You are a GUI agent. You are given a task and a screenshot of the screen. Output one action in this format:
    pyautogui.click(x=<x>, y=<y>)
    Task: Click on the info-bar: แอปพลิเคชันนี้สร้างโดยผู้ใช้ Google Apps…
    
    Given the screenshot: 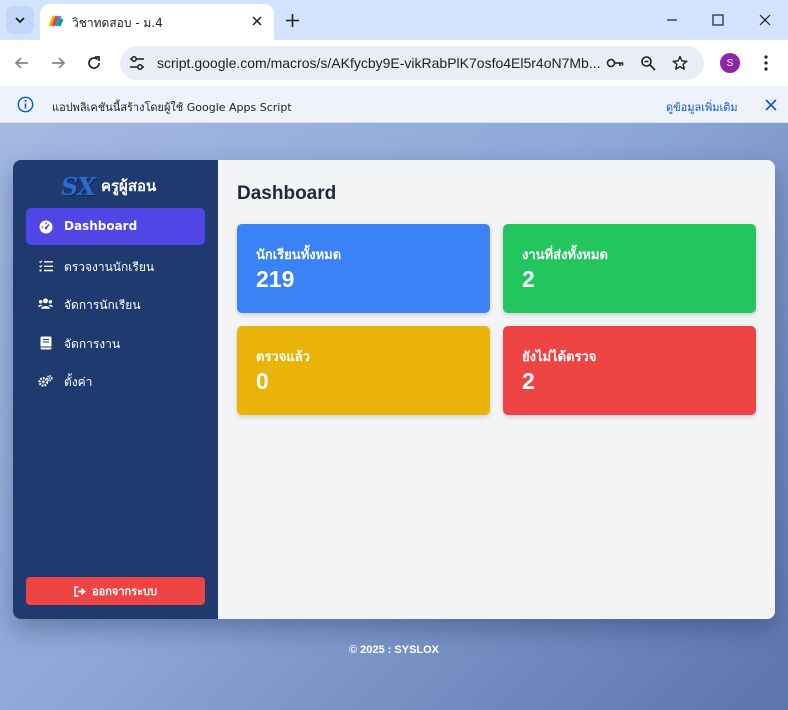 What is the action you would take?
    pyautogui.click(x=394, y=104)
    